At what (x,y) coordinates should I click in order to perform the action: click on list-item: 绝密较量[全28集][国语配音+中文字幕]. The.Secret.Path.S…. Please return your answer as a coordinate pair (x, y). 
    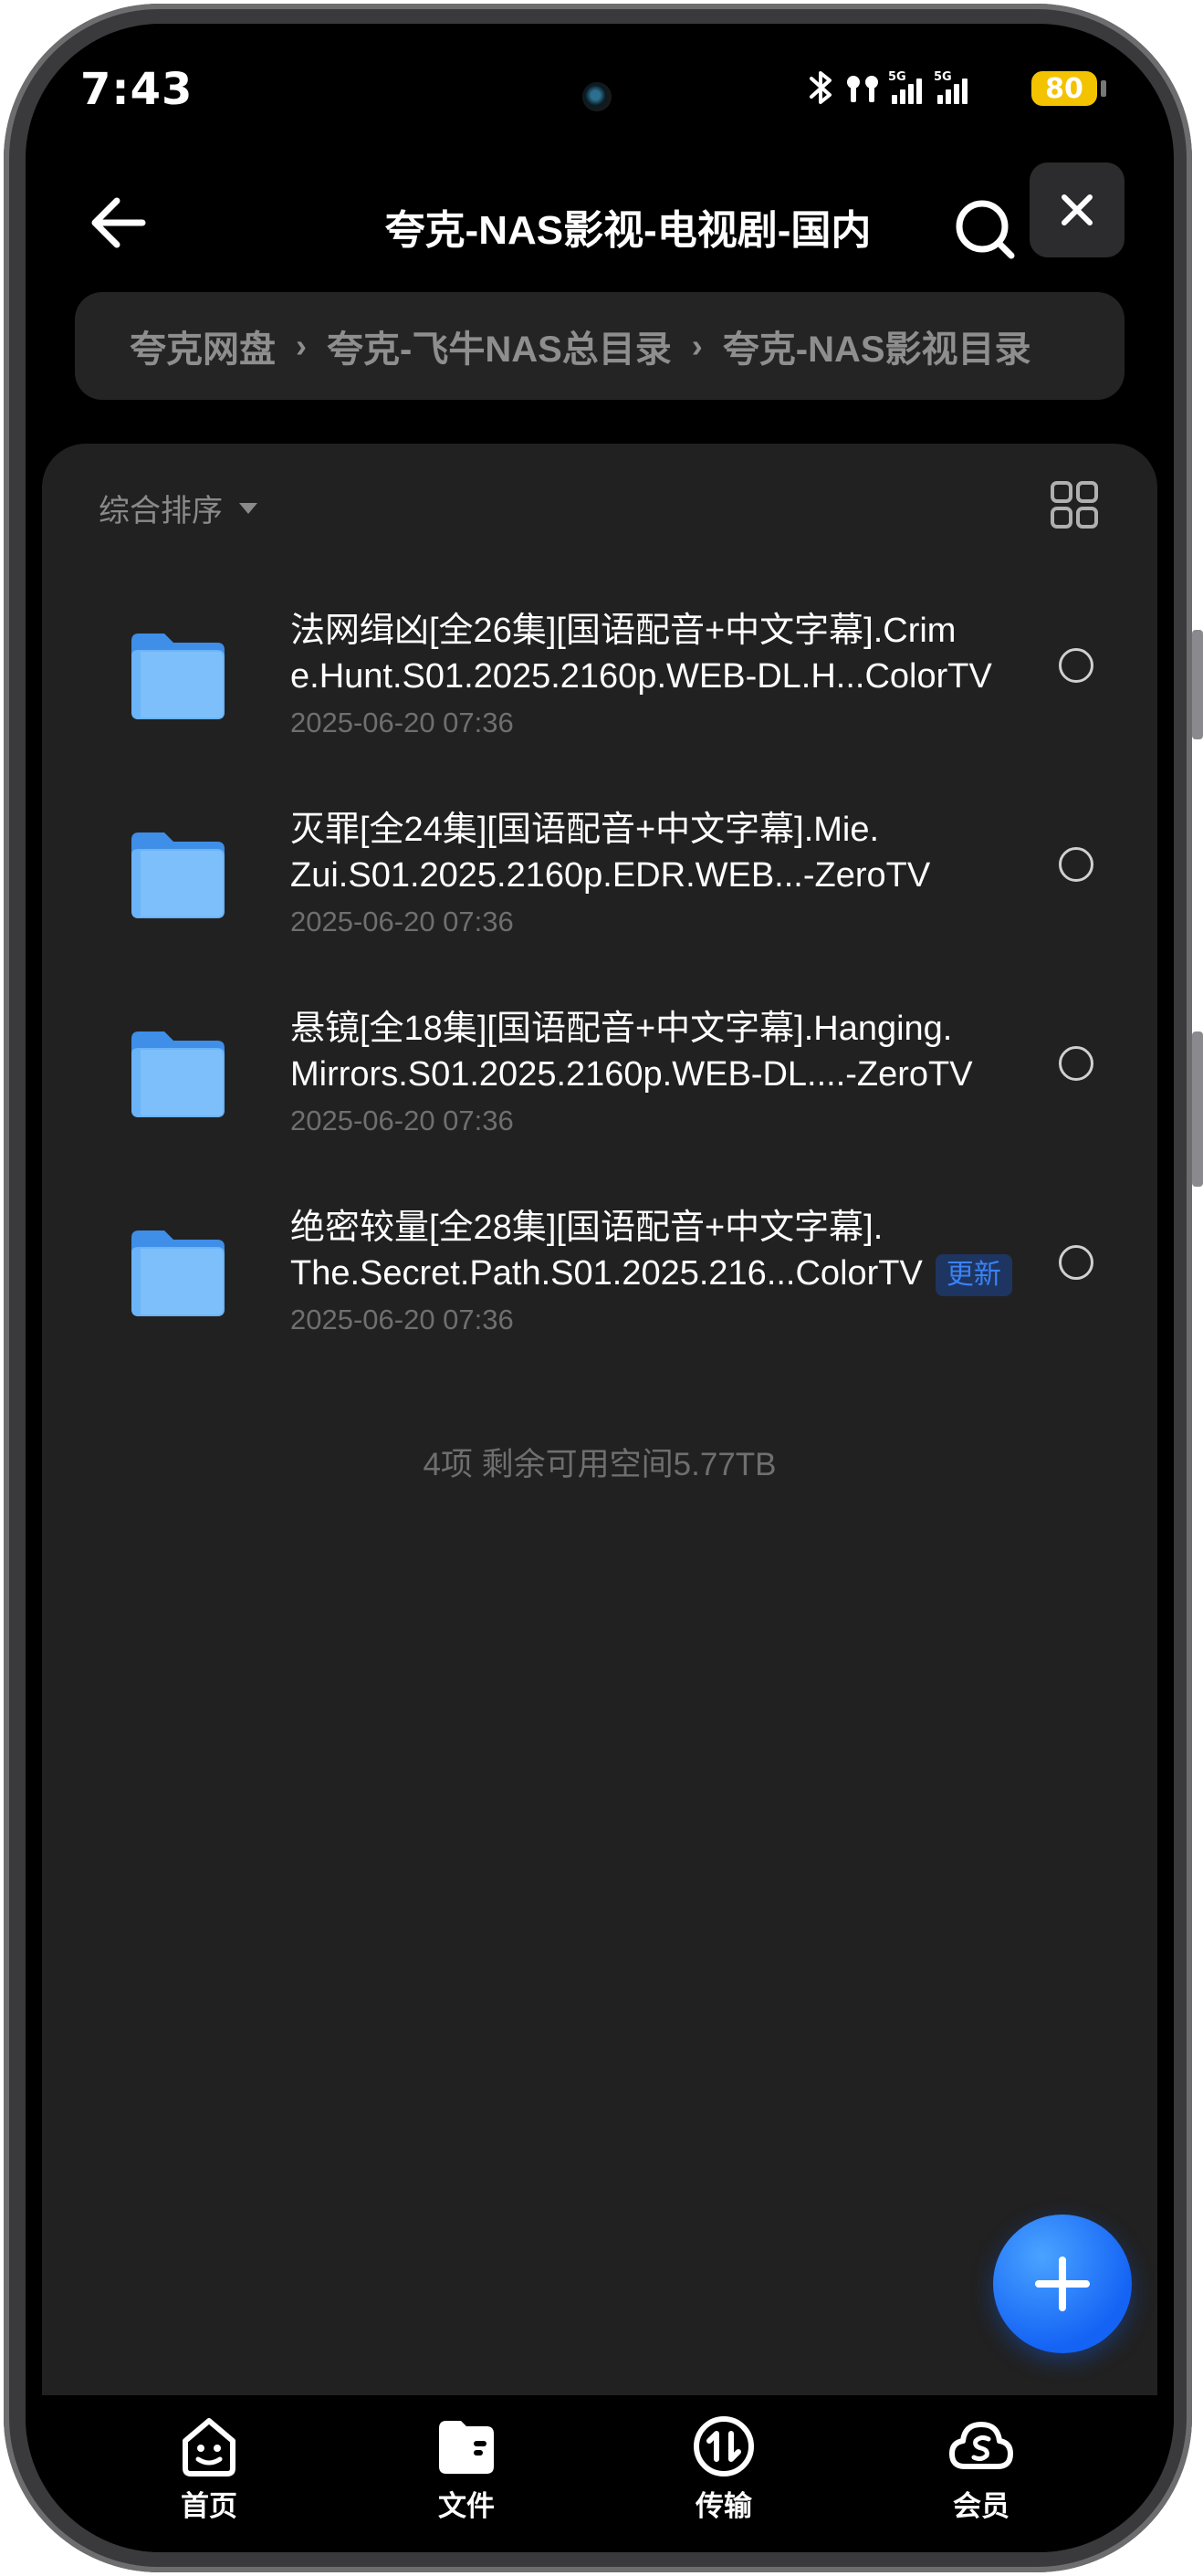
    Looking at the image, I should click on (605, 1296).